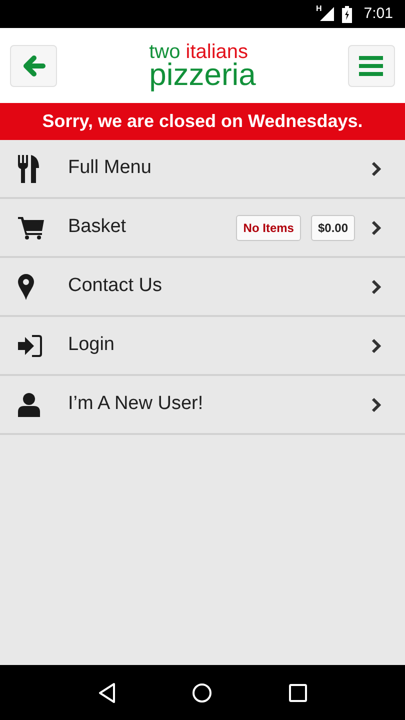 This screenshot has width=405, height=720. I want to click on user-icon, so click(29, 404).